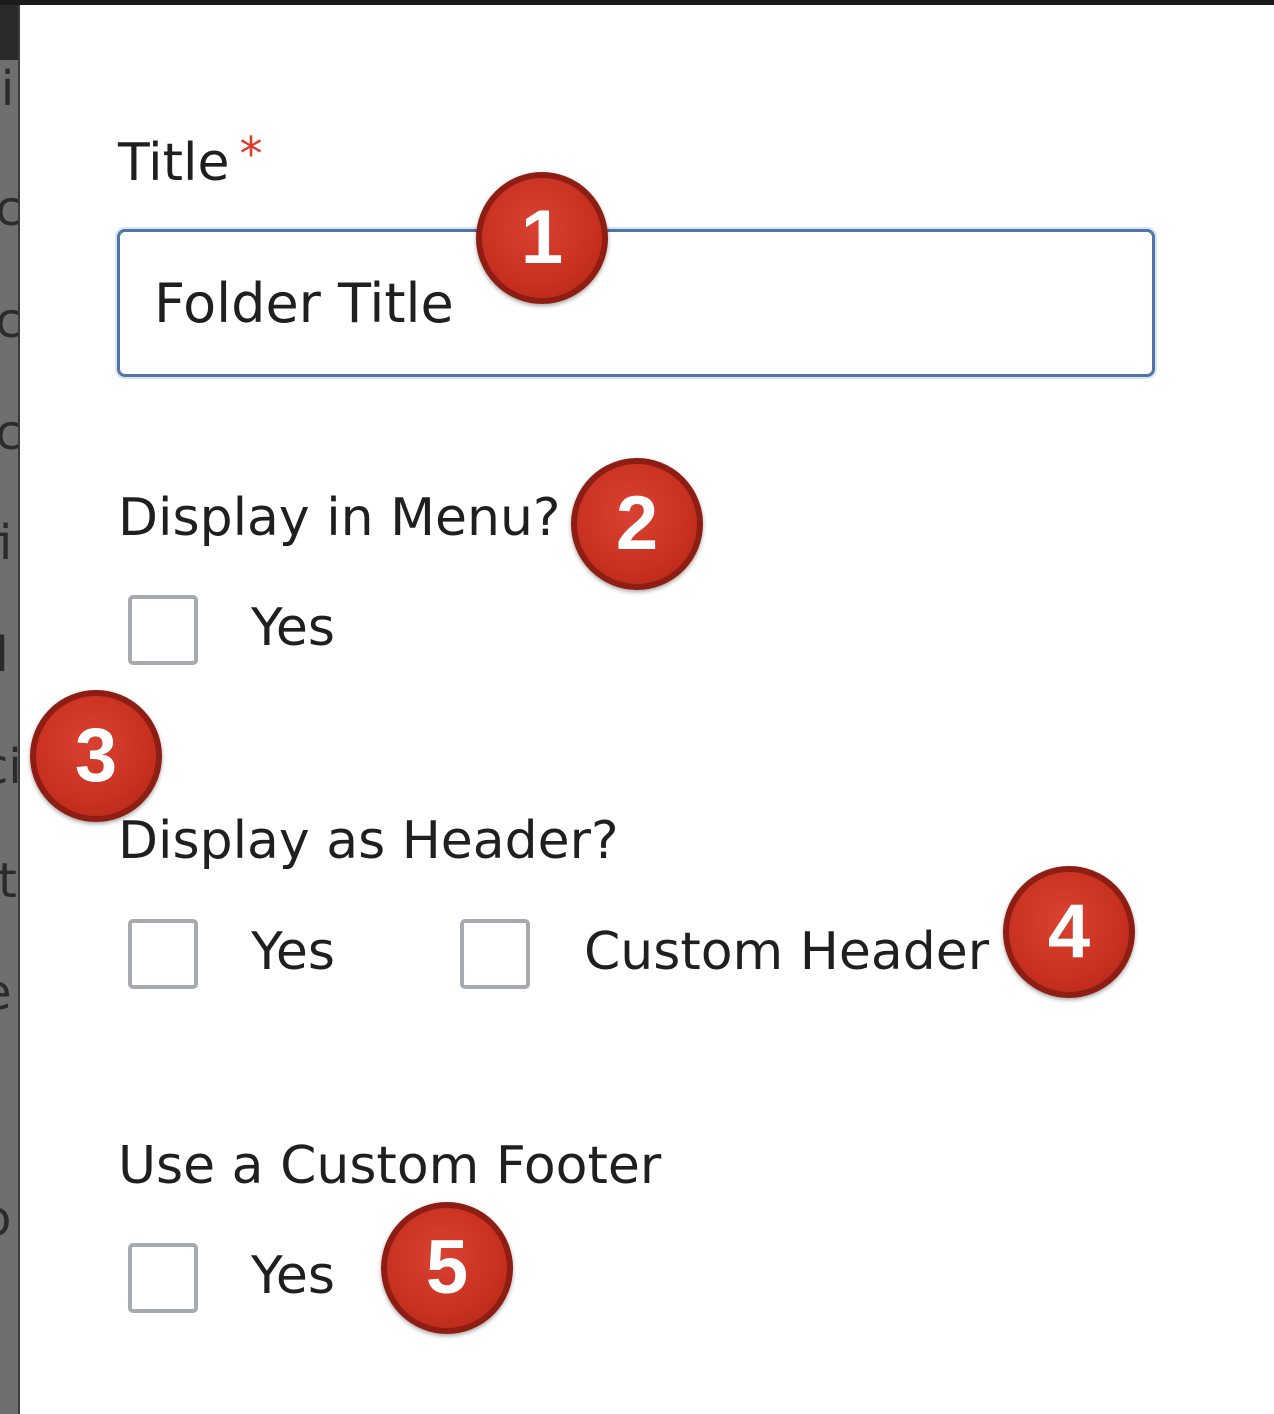  I want to click on display-as-header-yes-checkbox, so click(163, 954).